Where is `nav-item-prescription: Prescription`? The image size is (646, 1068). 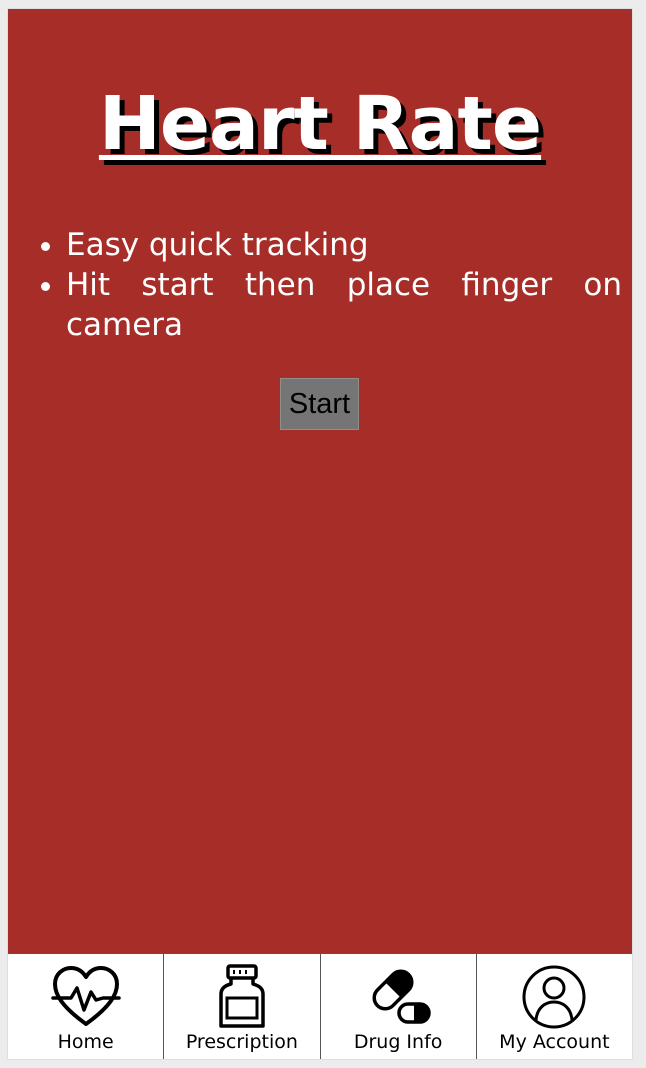 nav-item-prescription: Prescription is located at coordinates (242, 1006).